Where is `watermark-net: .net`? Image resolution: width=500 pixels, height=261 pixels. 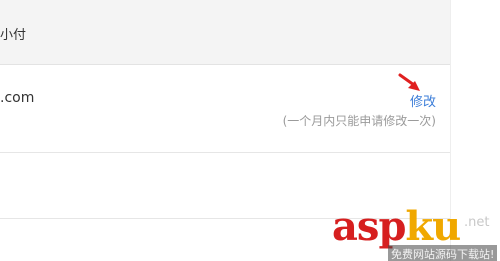 watermark-net: .net is located at coordinates (477, 222).